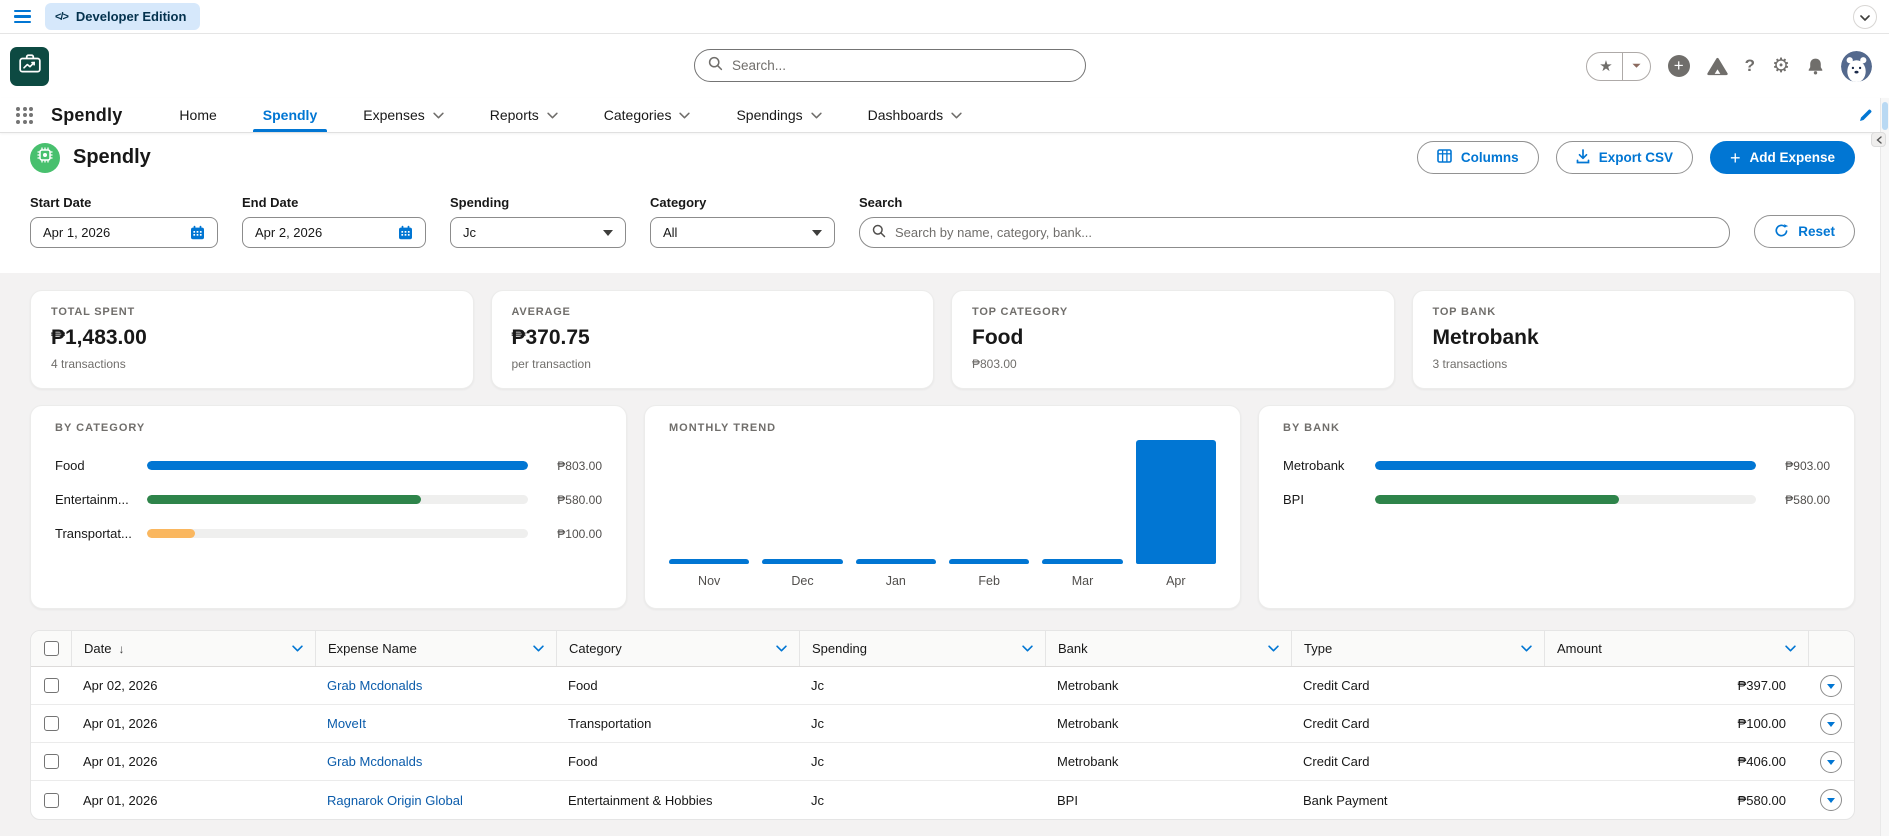 This screenshot has height=836, width=1889. I want to click on user-avatar, so click(1856, 66).